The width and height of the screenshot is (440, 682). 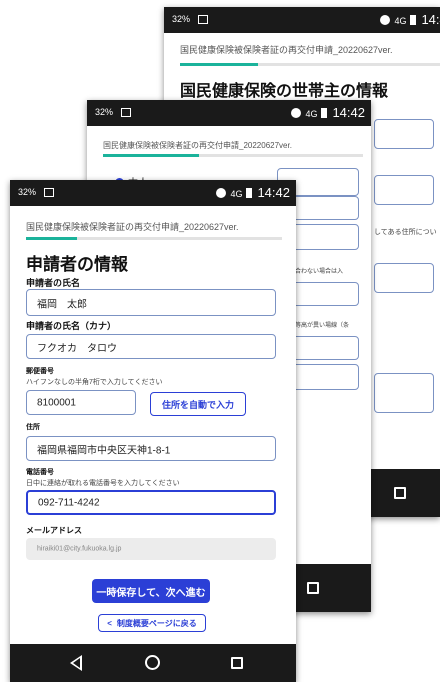 I want to click on page-heading: 申請者の情報, so click(x=77, y=264).